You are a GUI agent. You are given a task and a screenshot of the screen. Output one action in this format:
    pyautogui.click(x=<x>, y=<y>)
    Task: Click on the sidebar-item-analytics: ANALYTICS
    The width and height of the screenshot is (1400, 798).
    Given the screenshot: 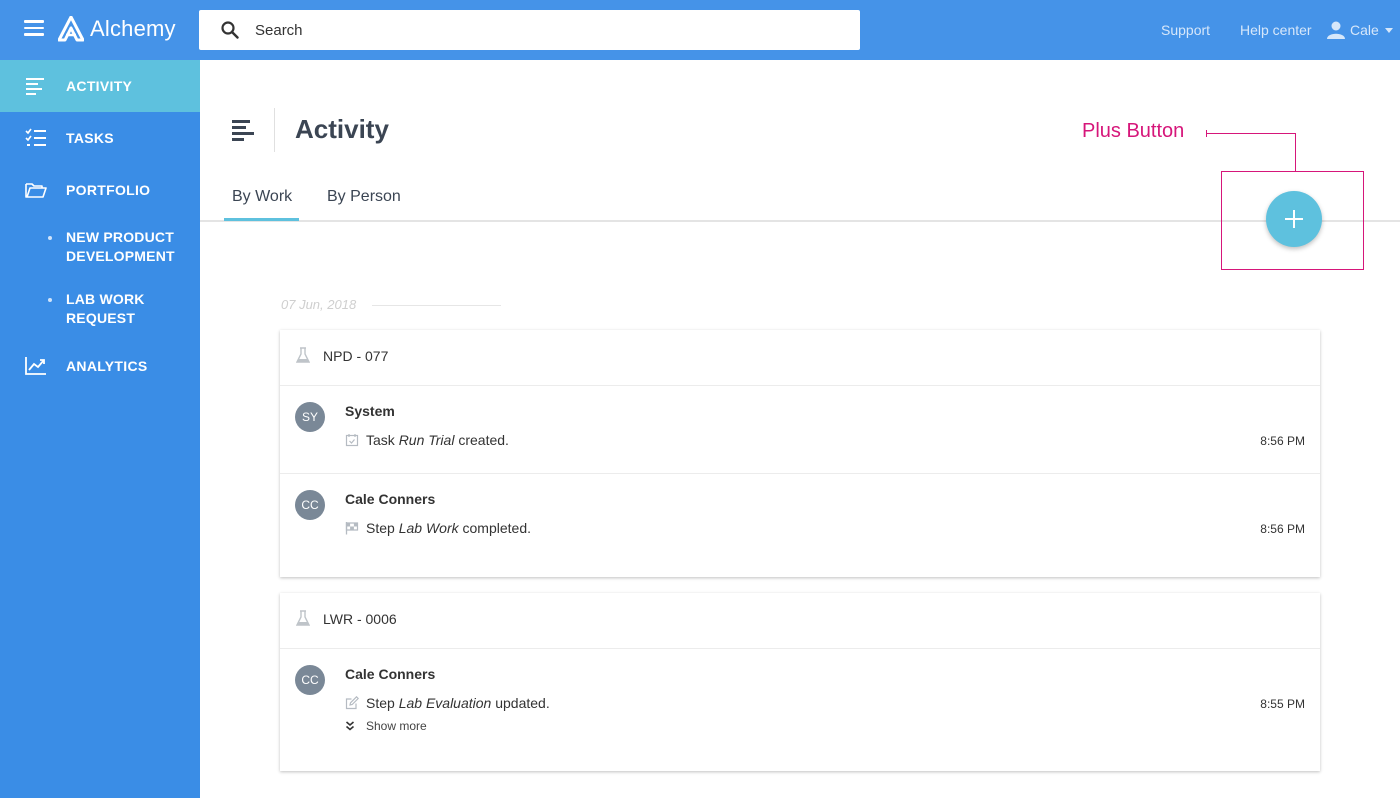 What is the action you would take?
    pyautogui.click(x=100, y=366)
    